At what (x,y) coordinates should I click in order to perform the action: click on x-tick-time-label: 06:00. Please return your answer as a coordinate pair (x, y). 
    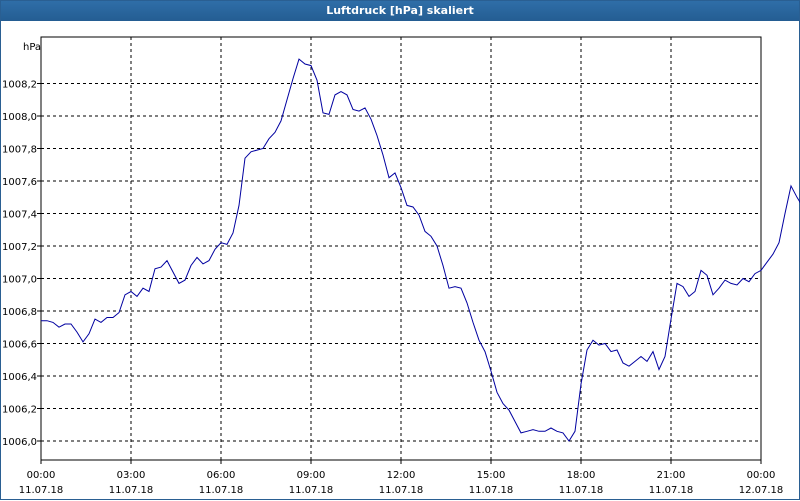
    Looking at the image, I should click on (221, 475).